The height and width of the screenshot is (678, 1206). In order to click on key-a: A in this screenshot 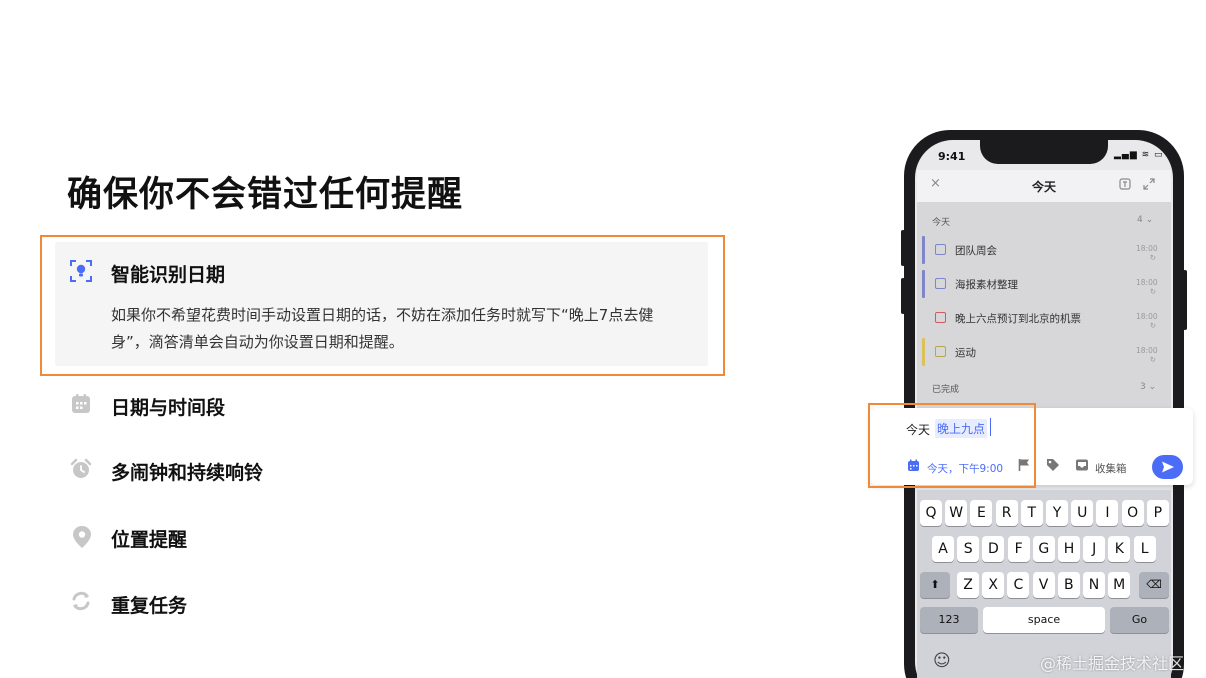, I will do `click(943, 549)`.